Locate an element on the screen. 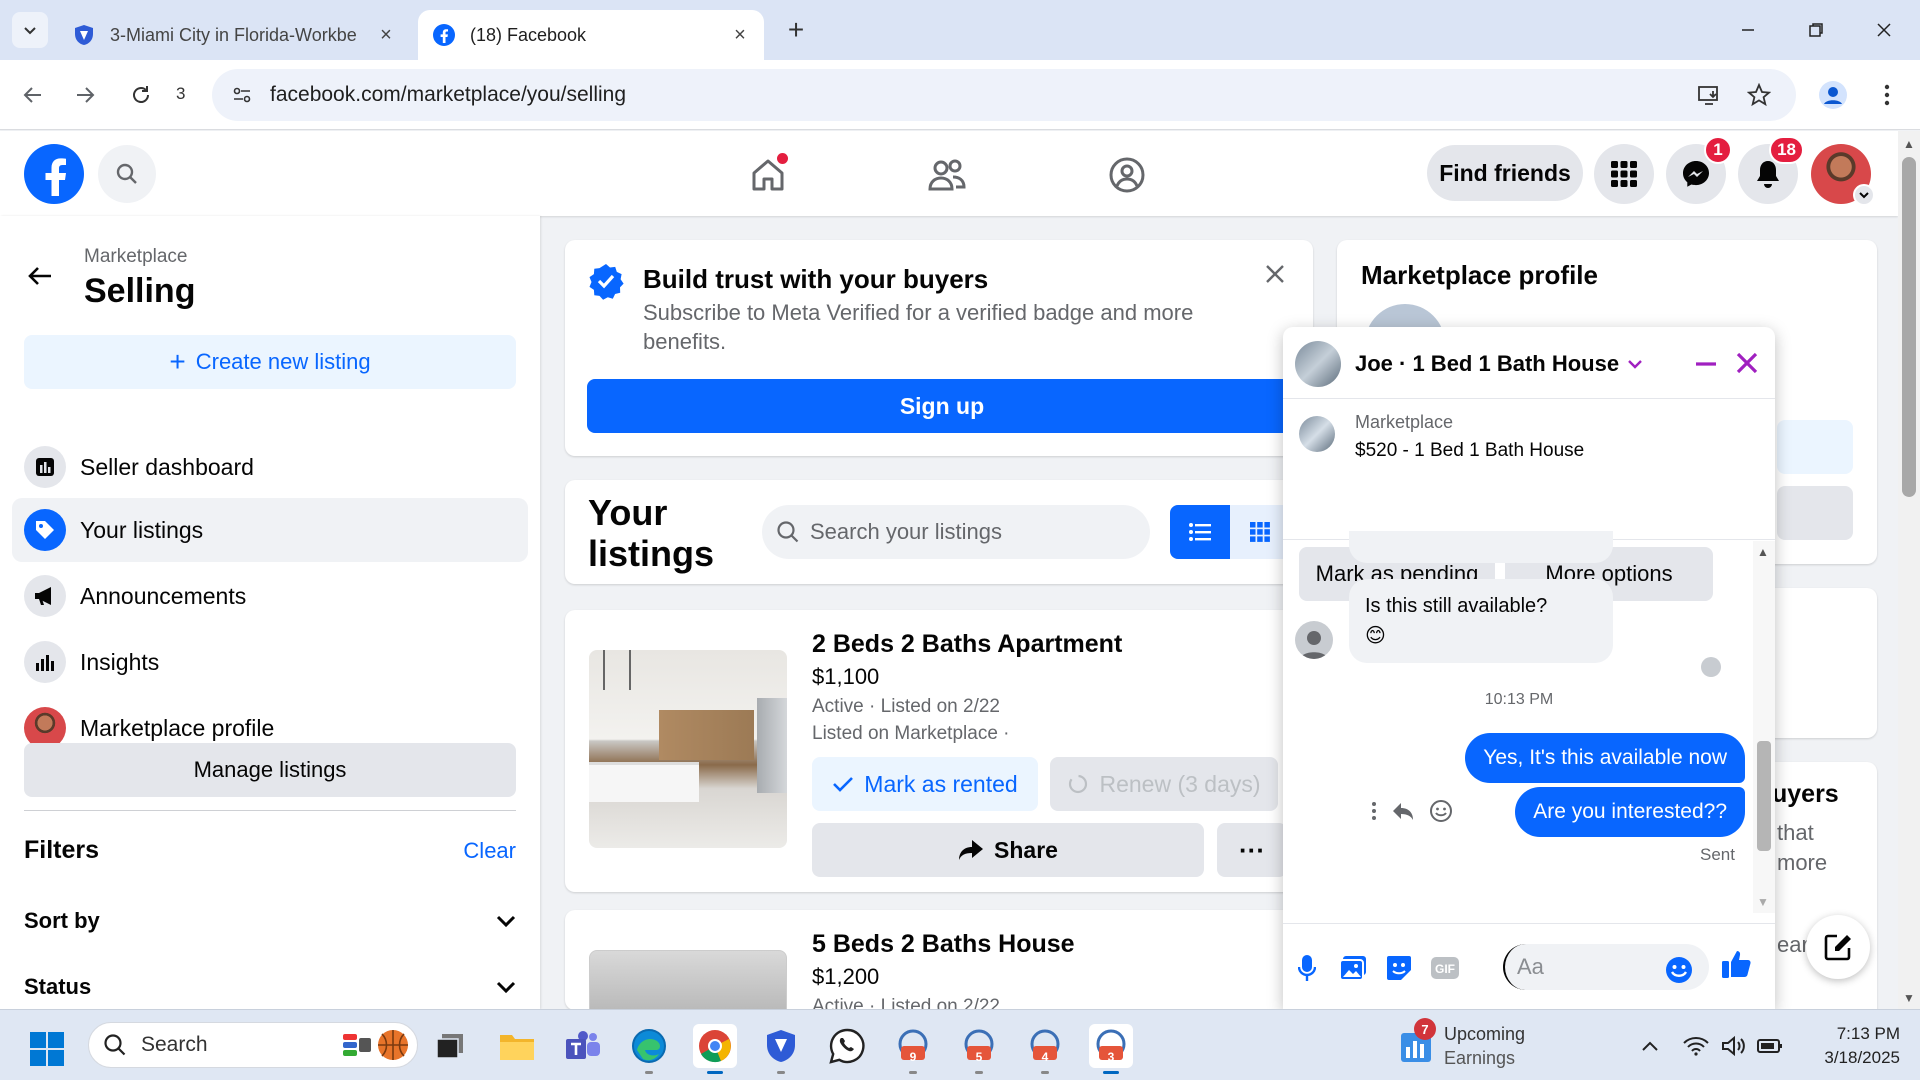  system-clock: 7:13 PM 3/18/2025 is located at coordinates (1845, 1046).